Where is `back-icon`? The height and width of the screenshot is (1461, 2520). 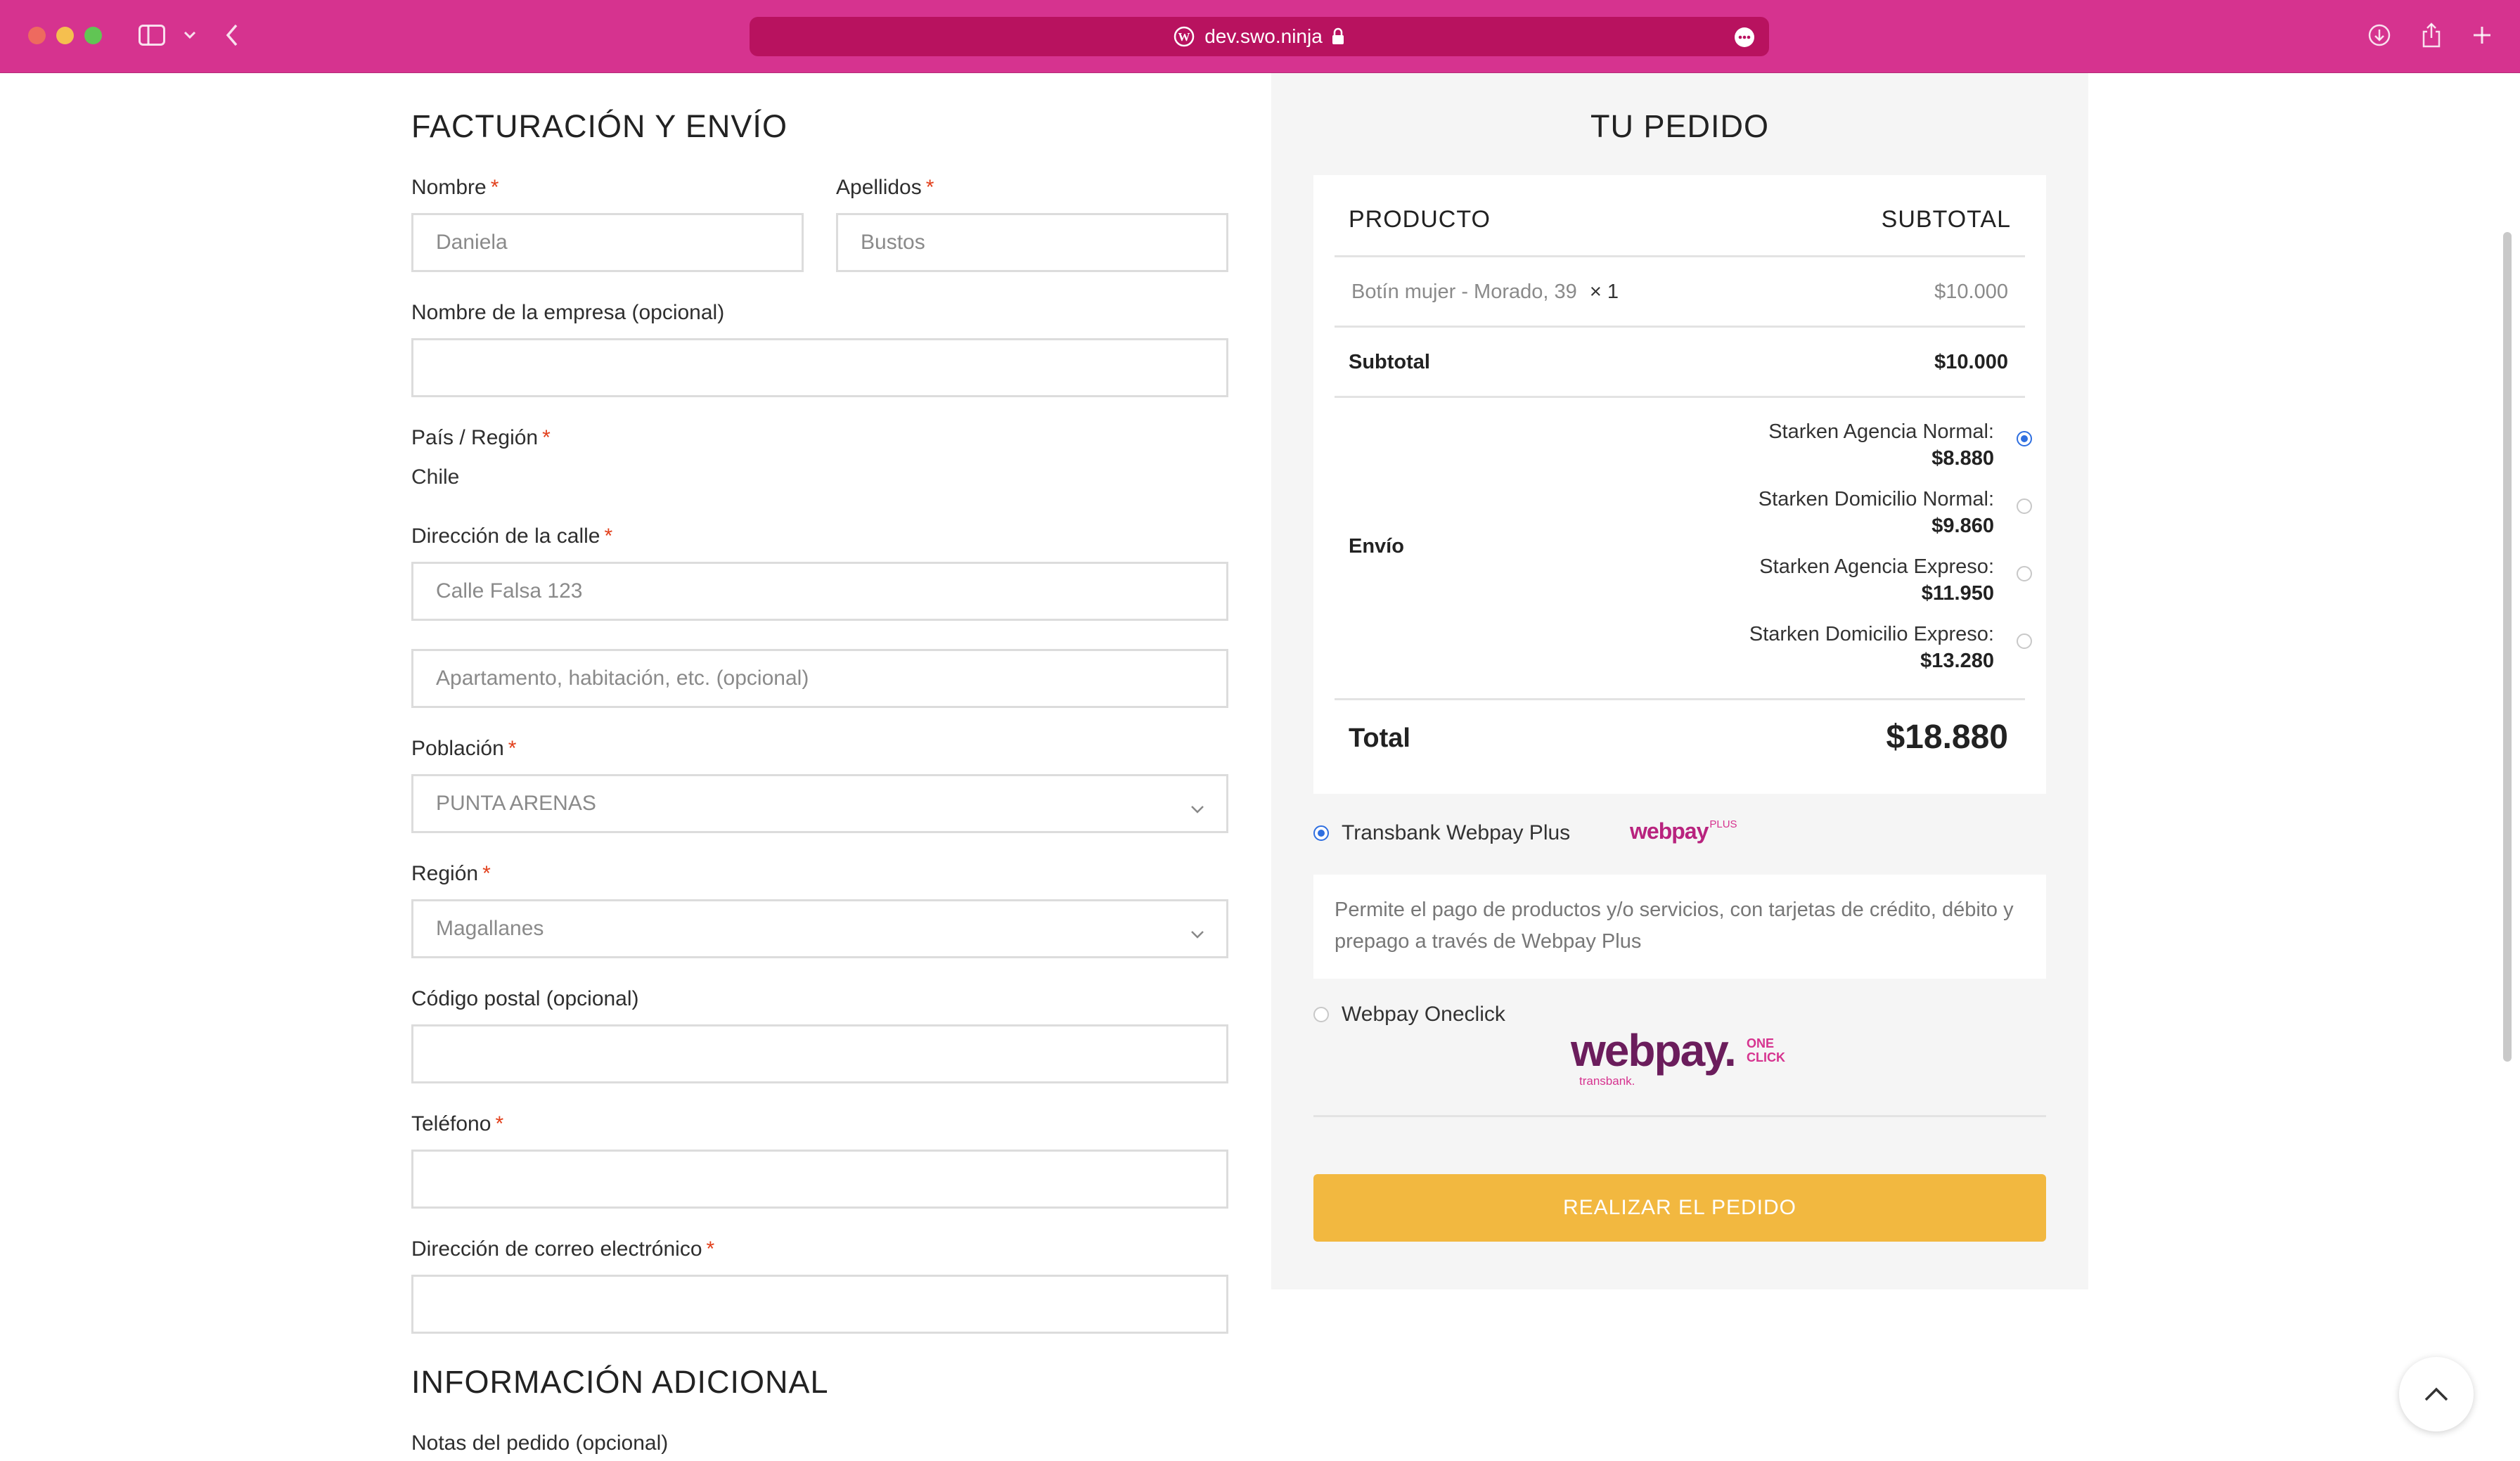 back-icon is located at coordinates (232, 35).